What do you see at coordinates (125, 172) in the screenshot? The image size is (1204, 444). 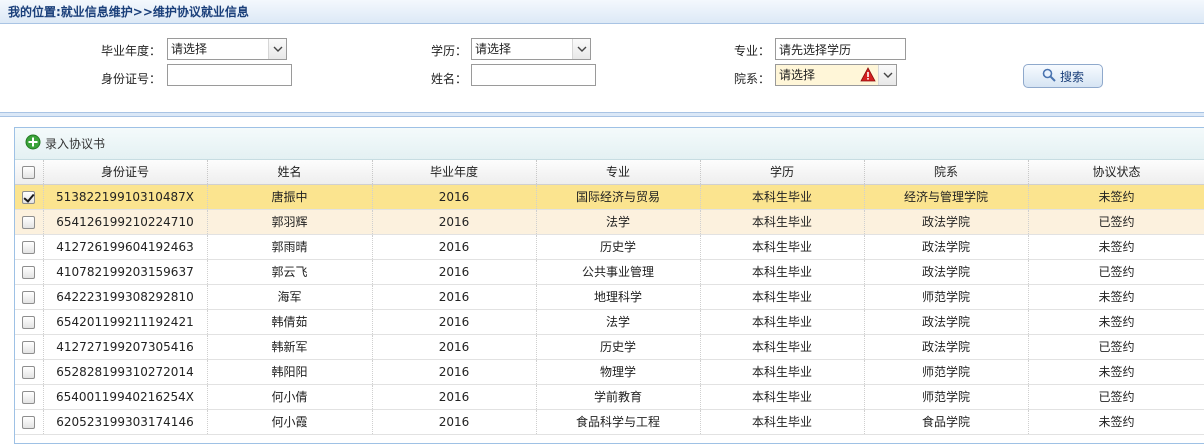 I see `column-header: 身份证号` at bounding box center [125, 172].